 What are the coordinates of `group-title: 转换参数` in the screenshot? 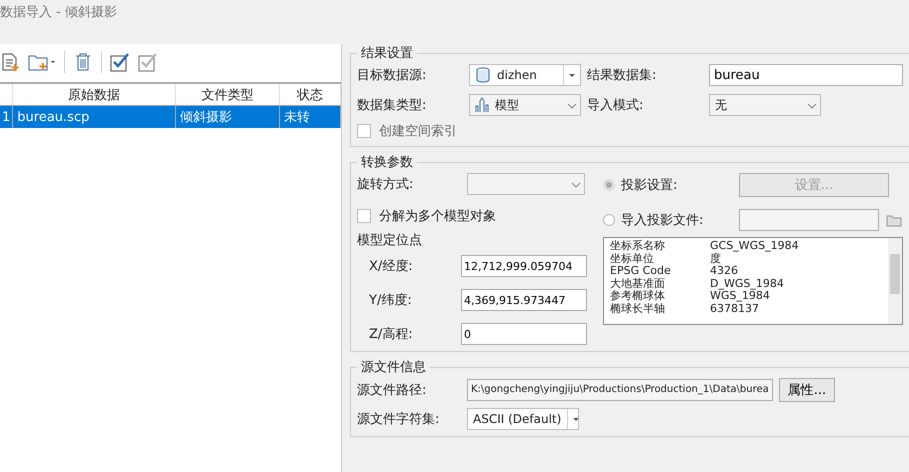 It's located at (387, 162).